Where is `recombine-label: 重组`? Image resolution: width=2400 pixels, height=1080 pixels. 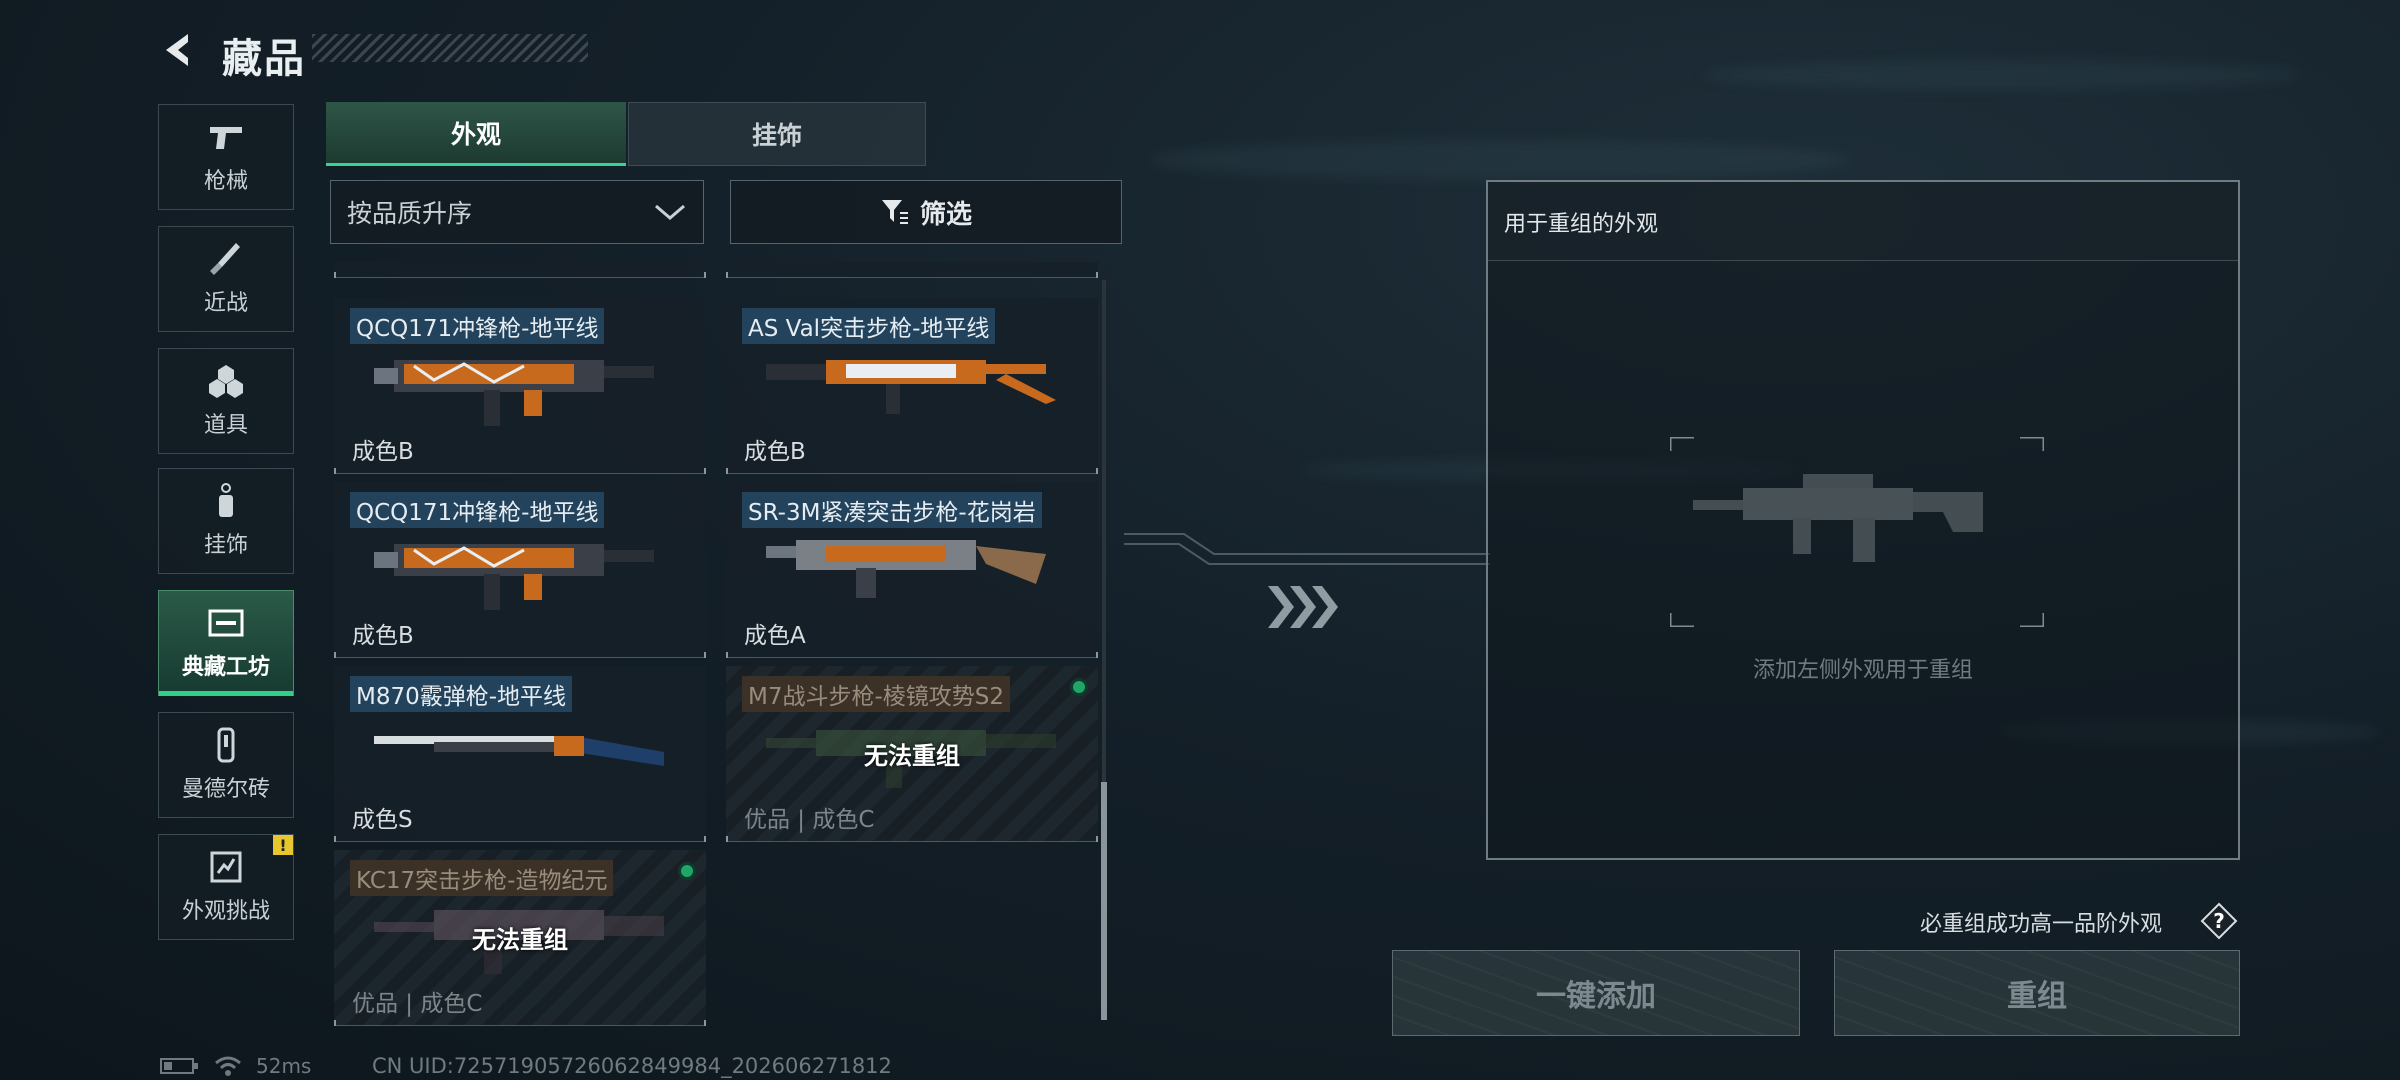
recombine-label: 重组 is located at coordinates (2037, 996).